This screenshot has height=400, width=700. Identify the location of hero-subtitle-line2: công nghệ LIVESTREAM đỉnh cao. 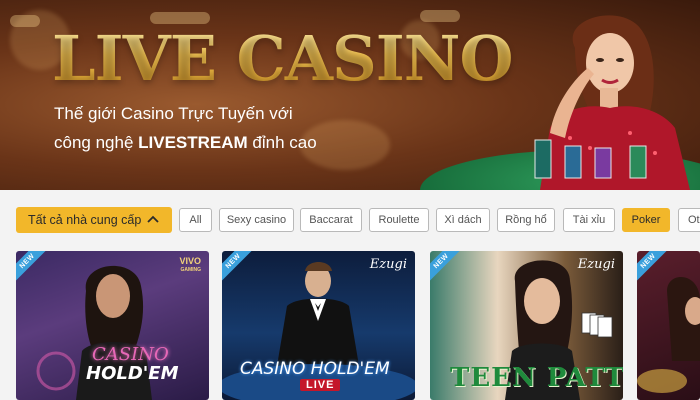
(185, 143).